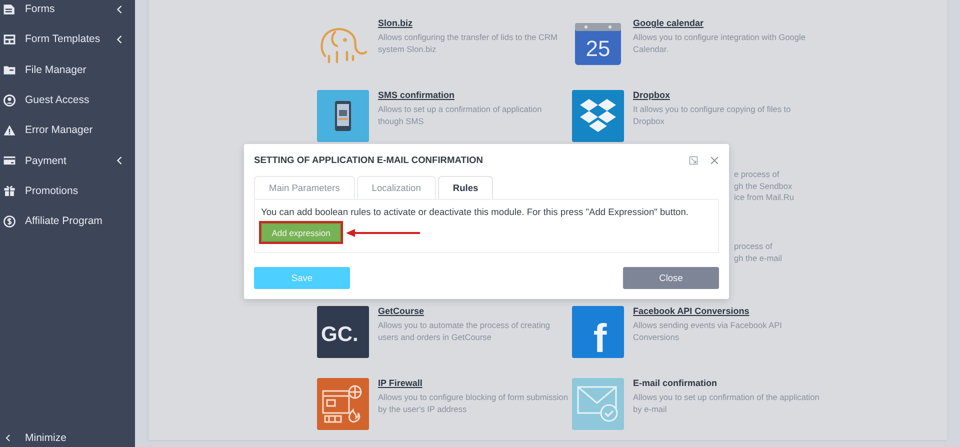 The height and width of the screenshot is (447, 960). I want to click on envelope-icon, so click(598, 404).